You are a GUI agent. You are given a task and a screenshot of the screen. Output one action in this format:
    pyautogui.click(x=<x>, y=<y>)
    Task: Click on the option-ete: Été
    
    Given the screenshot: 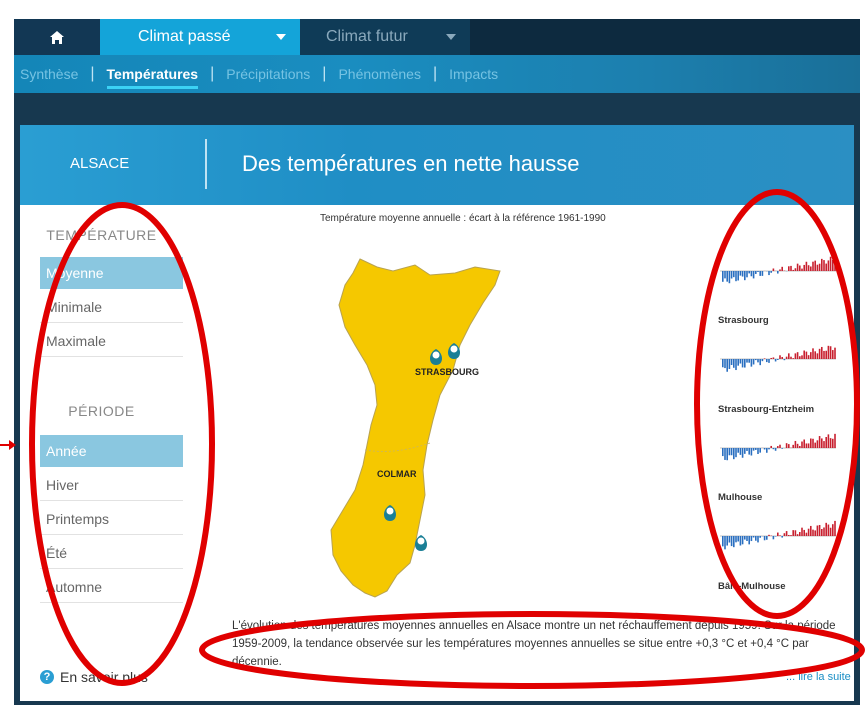 What is the action you would take?
    pyautogui.click(x=111, y=553)
    